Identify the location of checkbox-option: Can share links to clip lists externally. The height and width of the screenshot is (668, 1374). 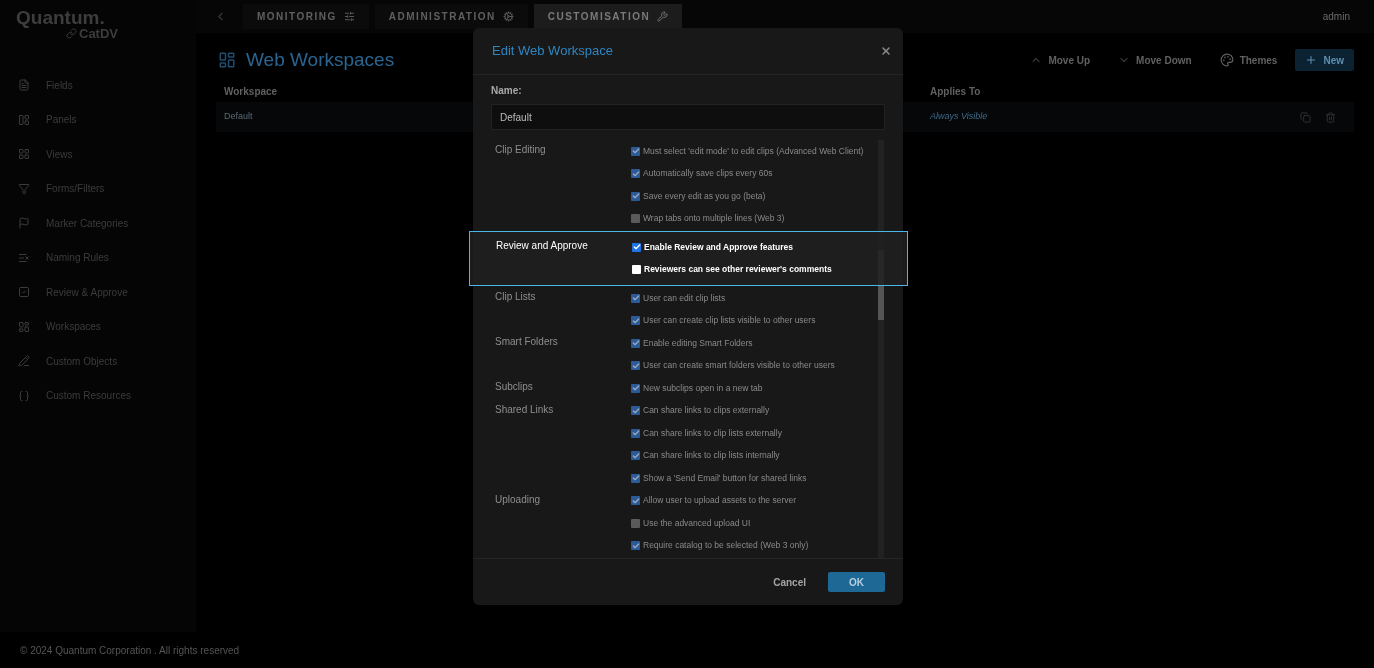
(719, 433).